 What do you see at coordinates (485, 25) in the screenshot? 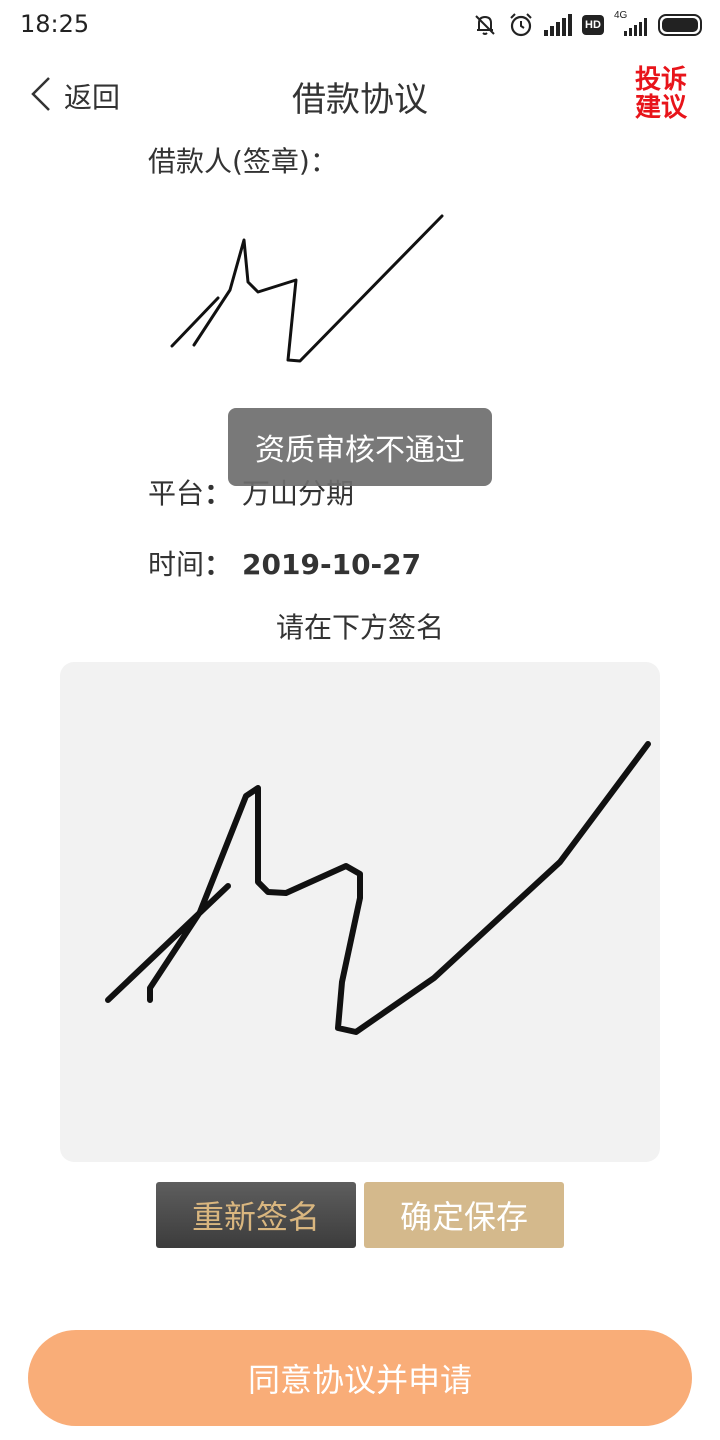
I see `mute-icon` at bounding box center [485, 25].